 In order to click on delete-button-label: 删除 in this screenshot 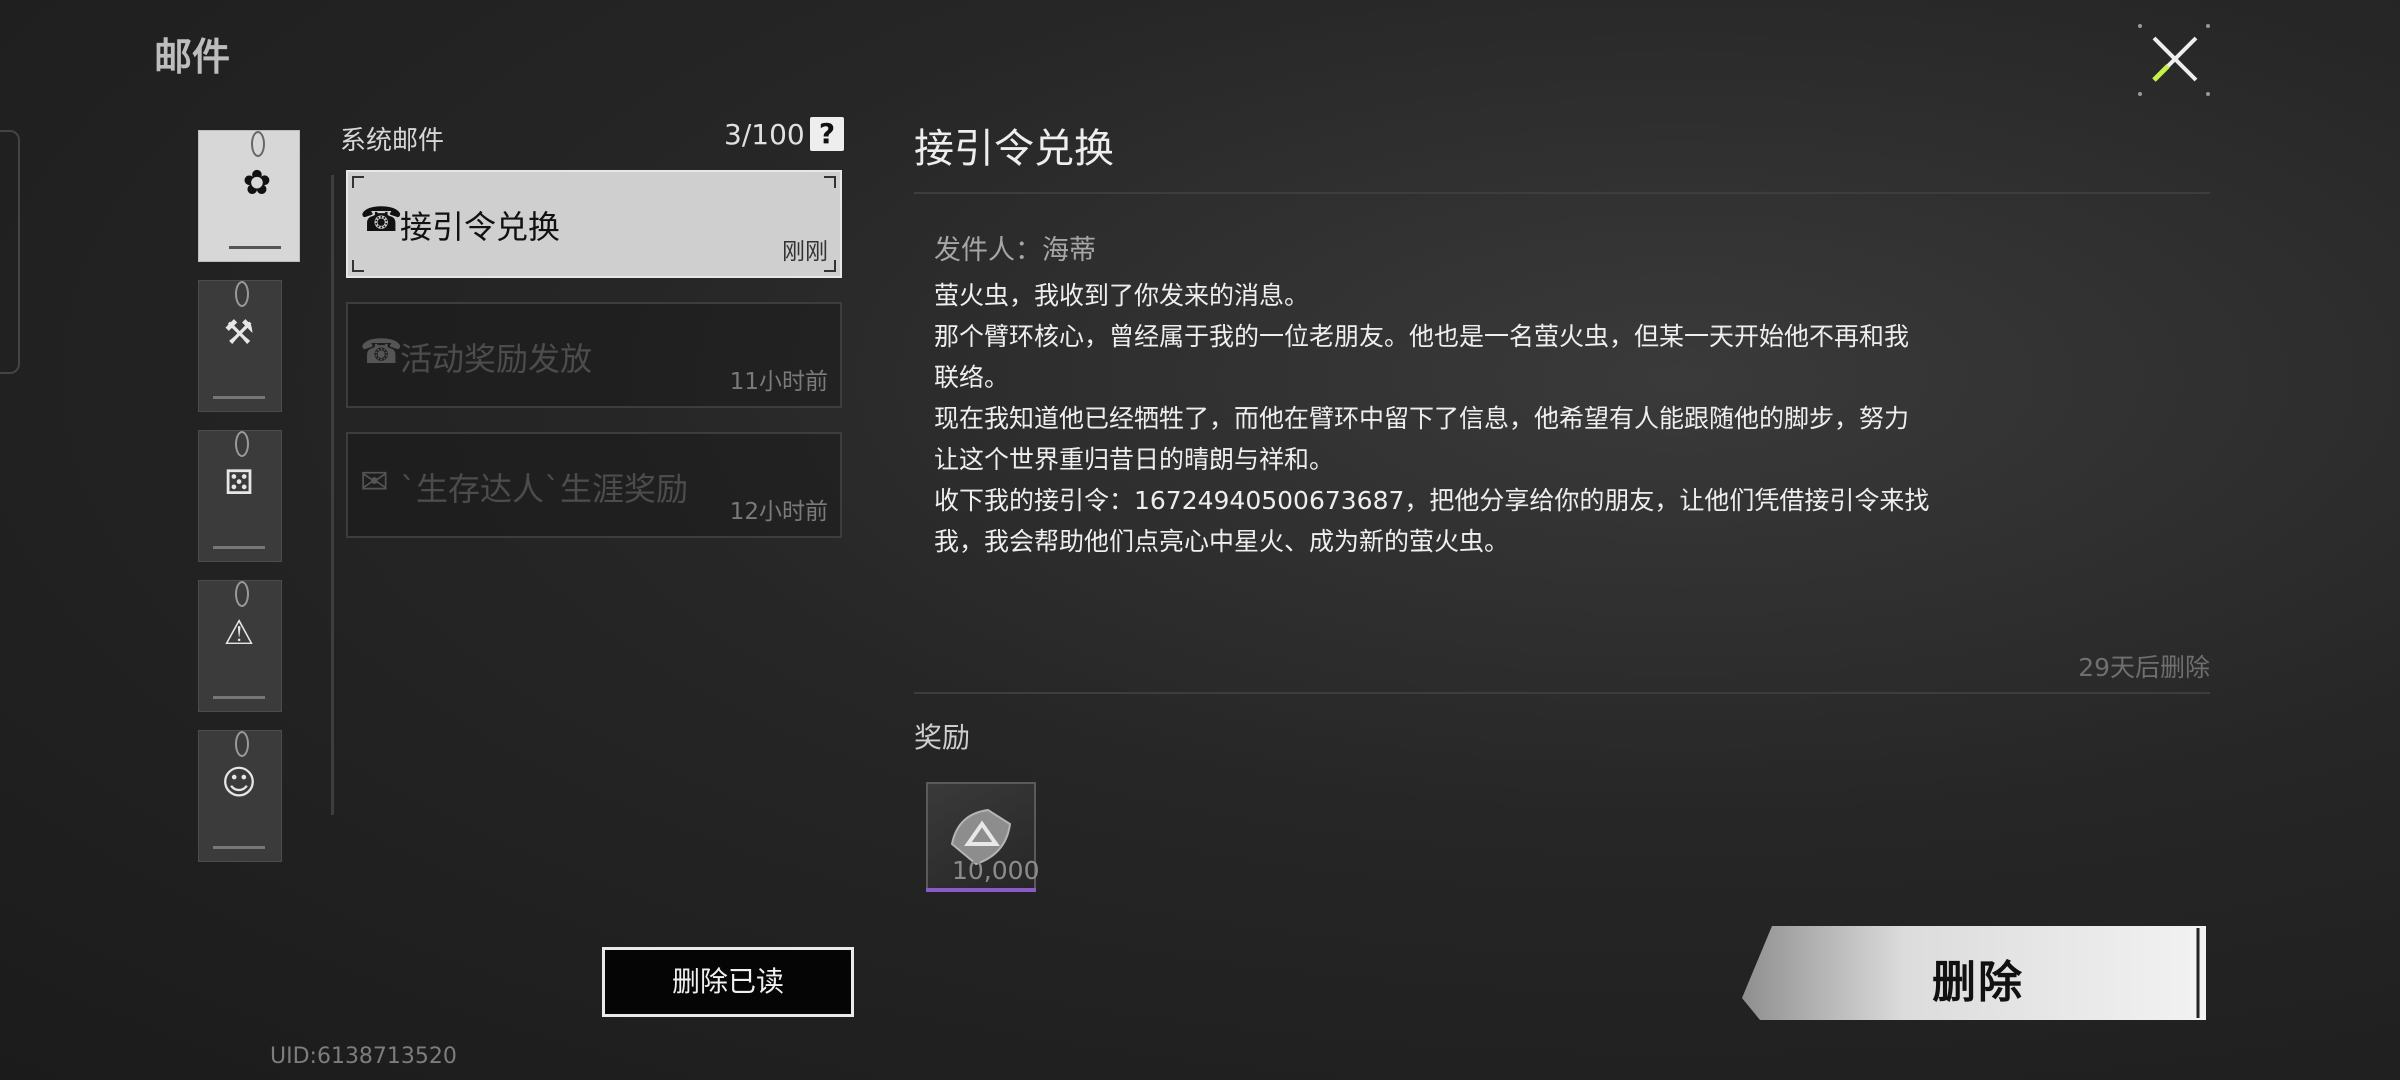, I will do `click(1978, 982)`.